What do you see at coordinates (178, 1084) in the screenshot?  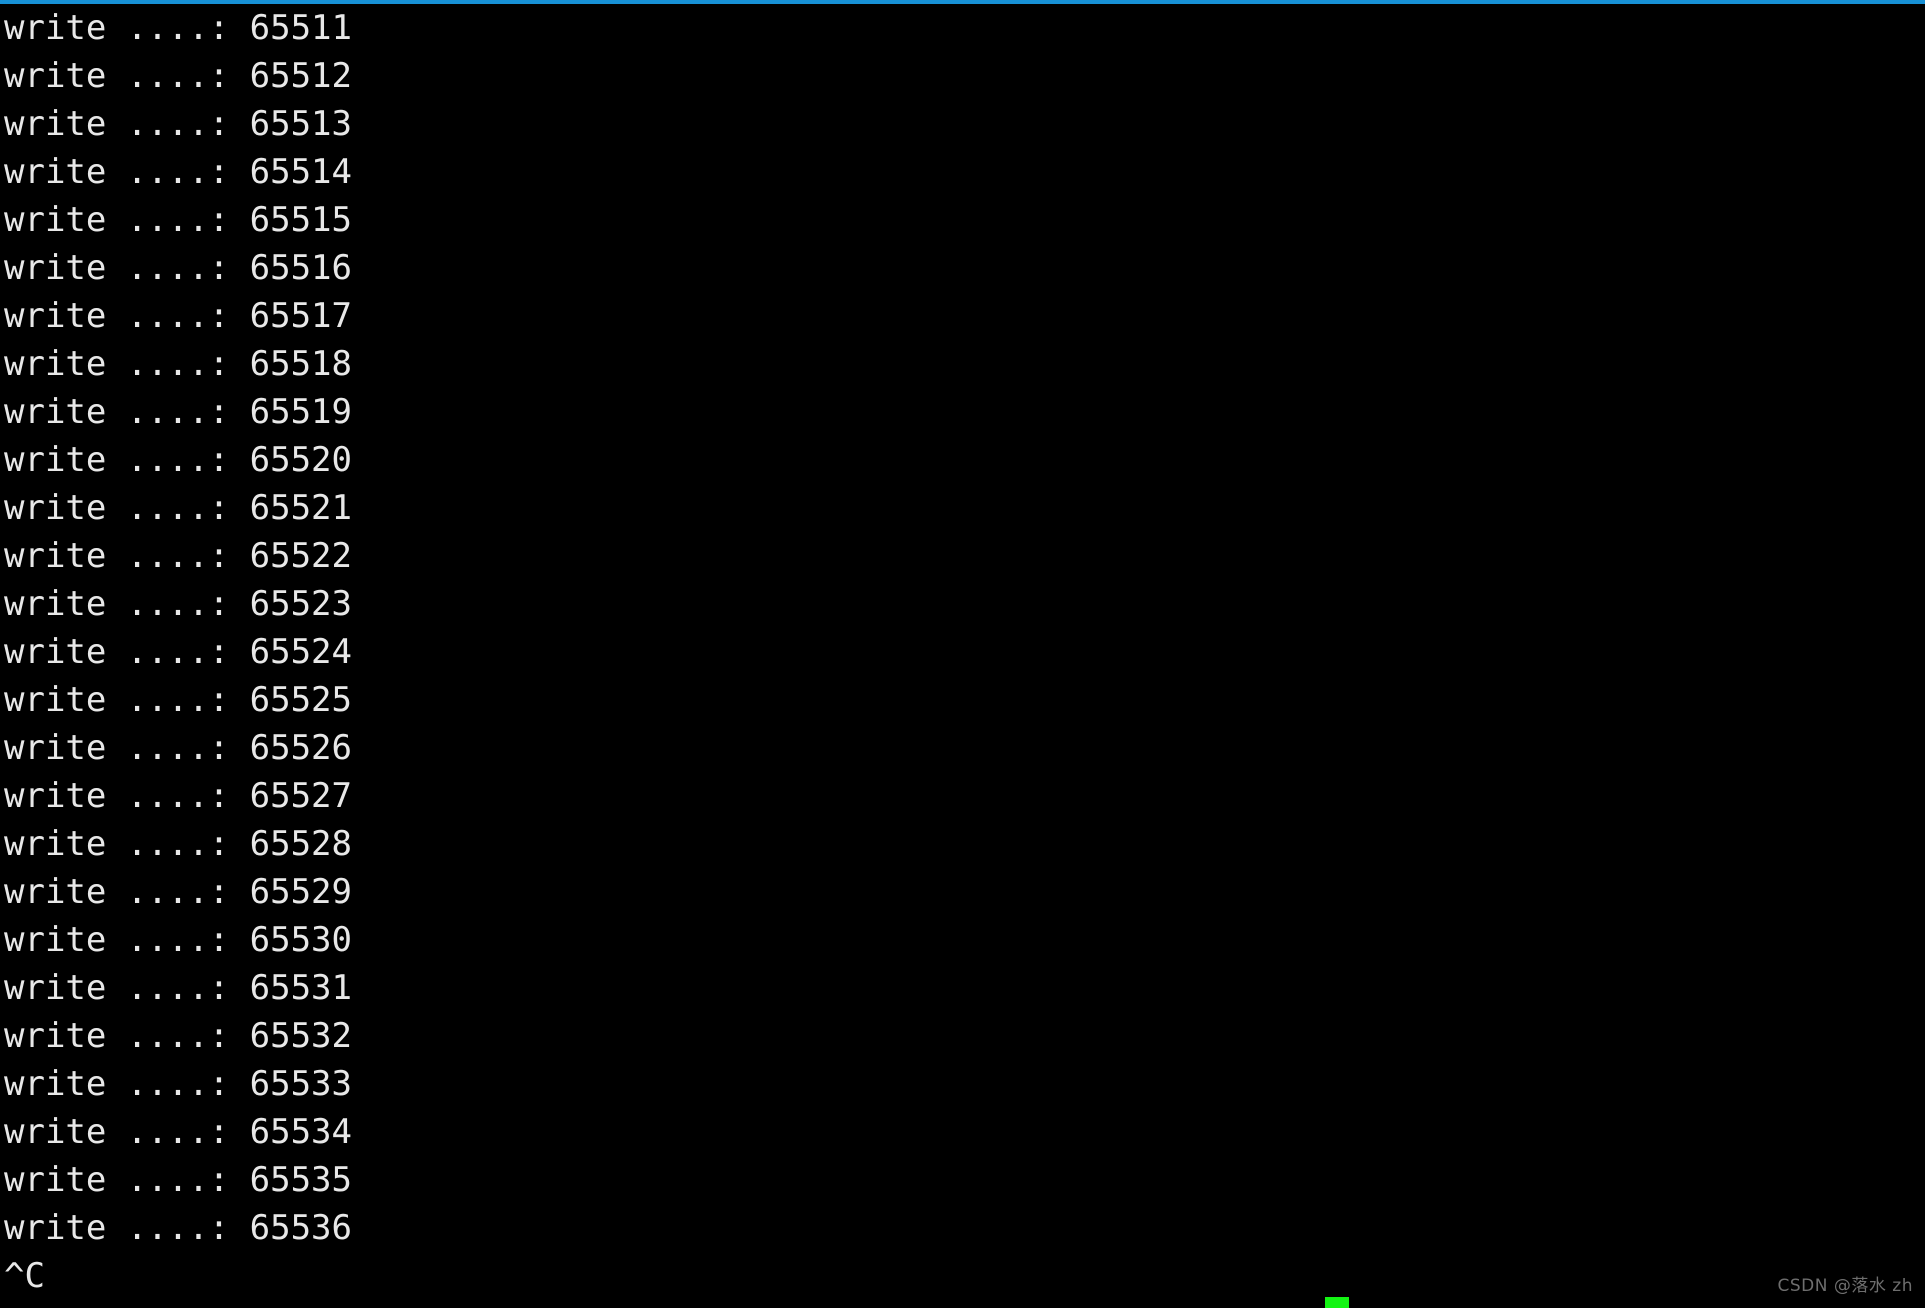 I see `terminal-output-line: write ....: 65533` at bounding box center [178, 1084].